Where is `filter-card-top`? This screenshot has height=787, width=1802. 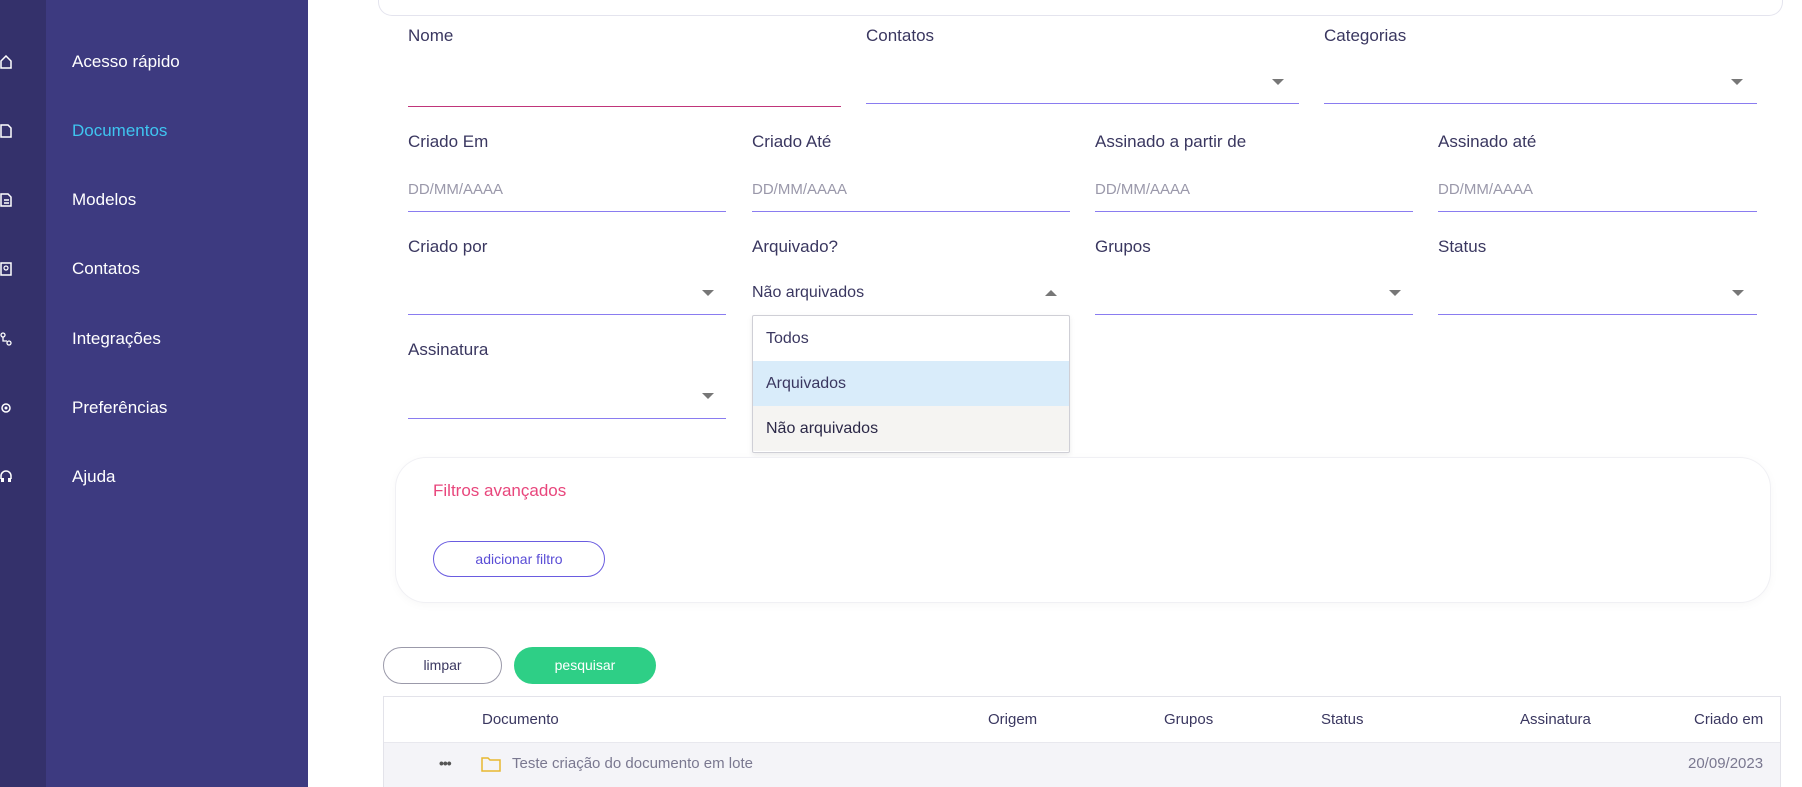 filter-card-top is located at coordinates (1080, 8).